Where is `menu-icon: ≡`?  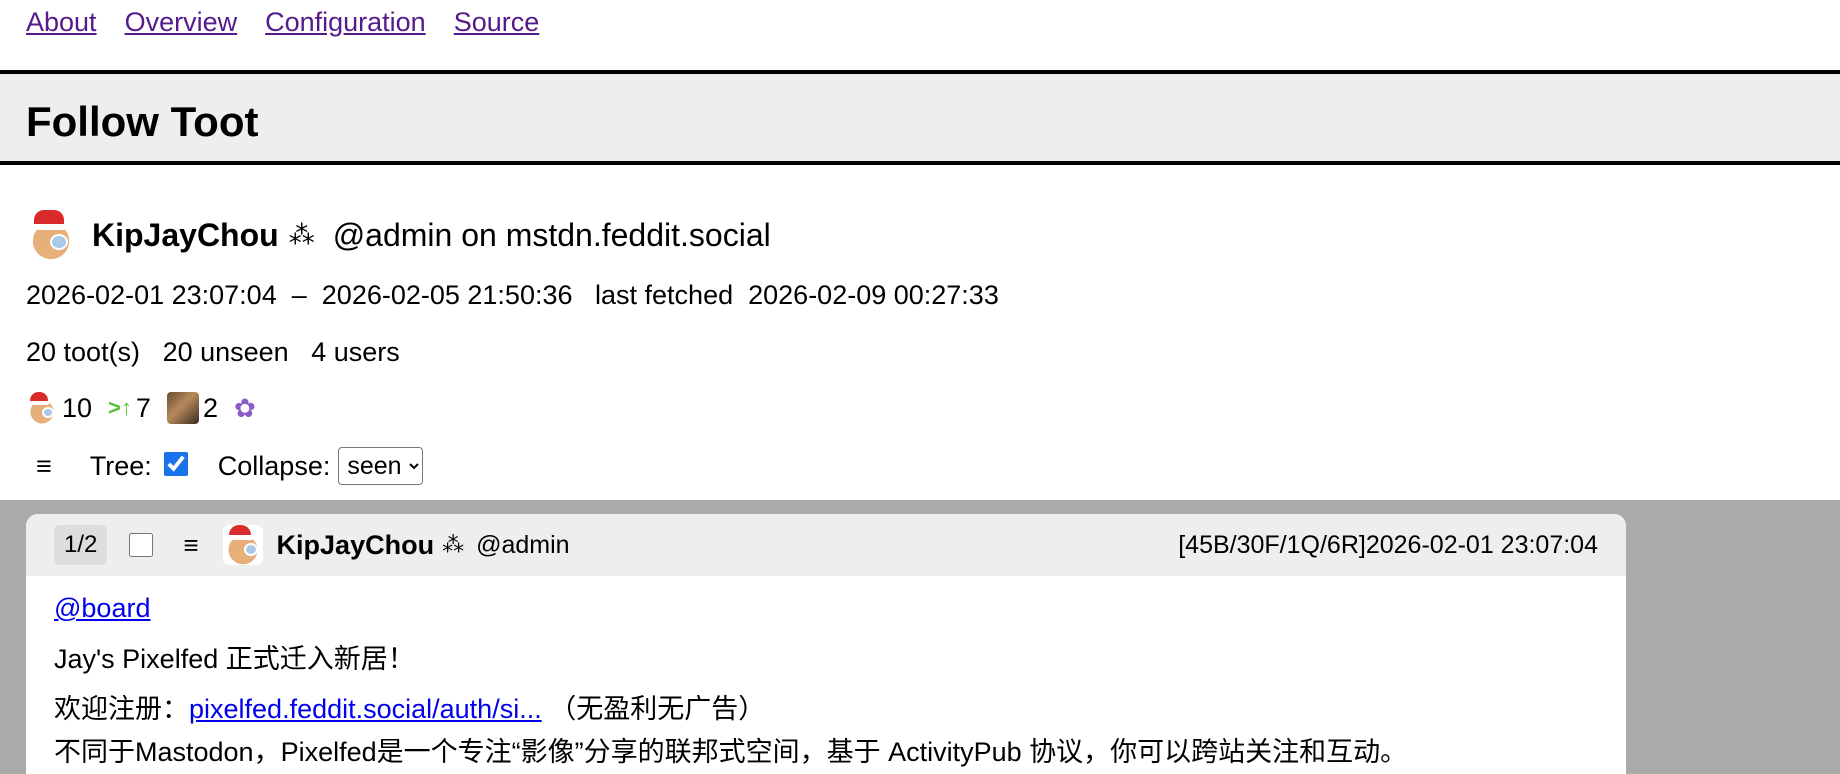 menu-icon: ≡ is located at coordinates (44, 466).